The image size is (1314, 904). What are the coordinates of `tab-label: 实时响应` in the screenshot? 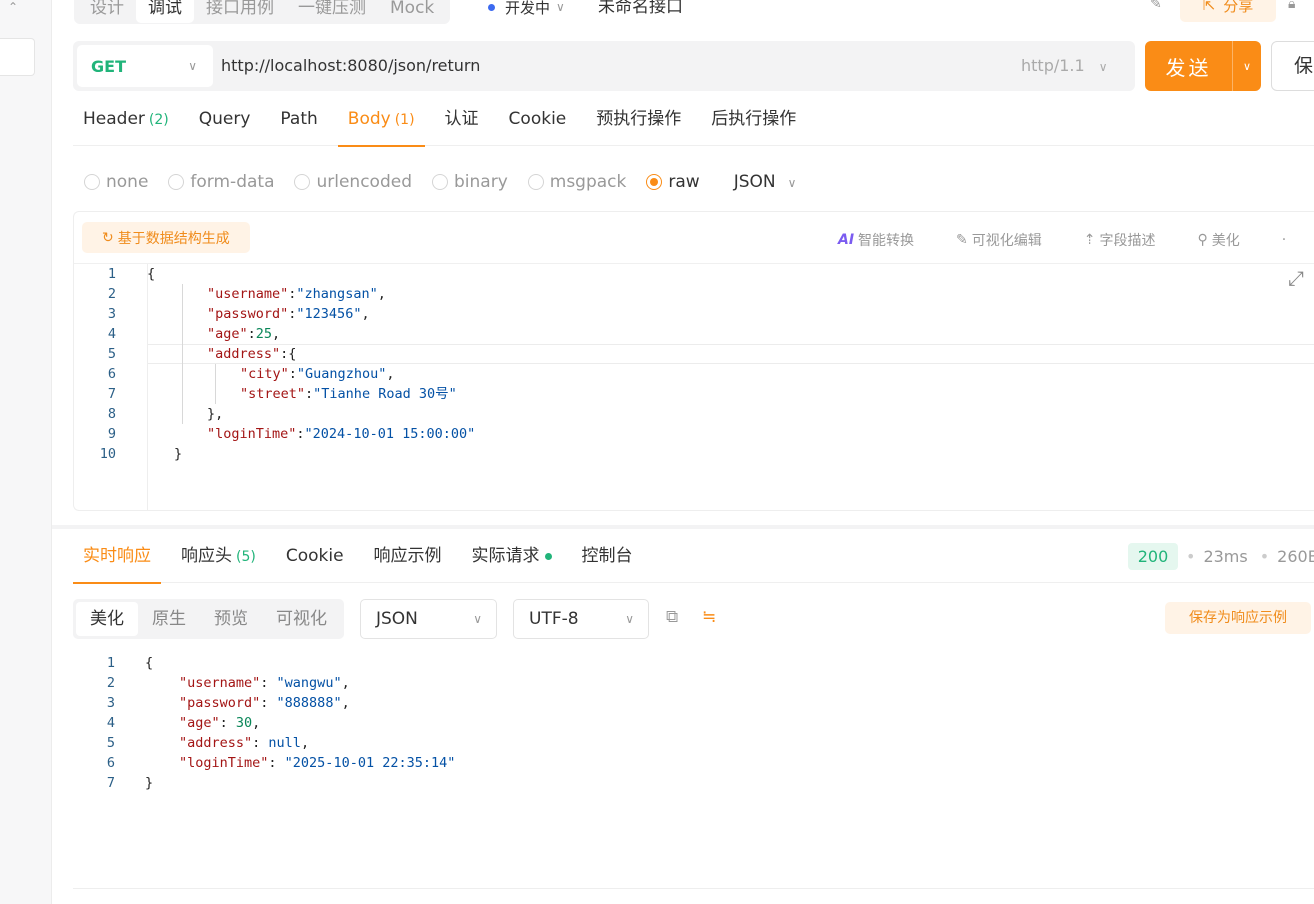 It's located at (117, 556).